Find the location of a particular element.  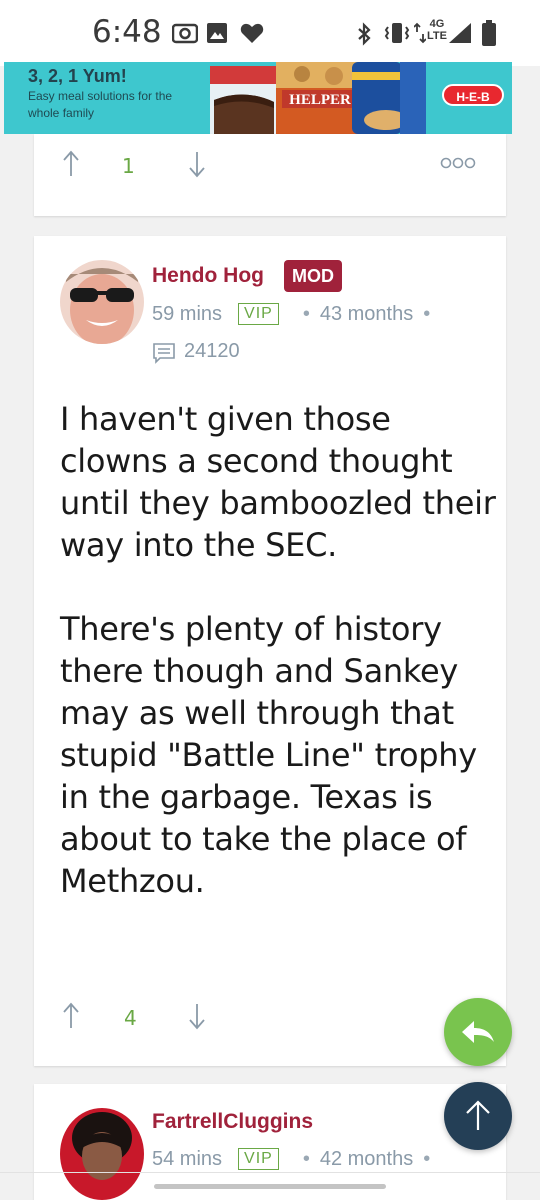

more-dots-icon is located at coordinates (458, 163).